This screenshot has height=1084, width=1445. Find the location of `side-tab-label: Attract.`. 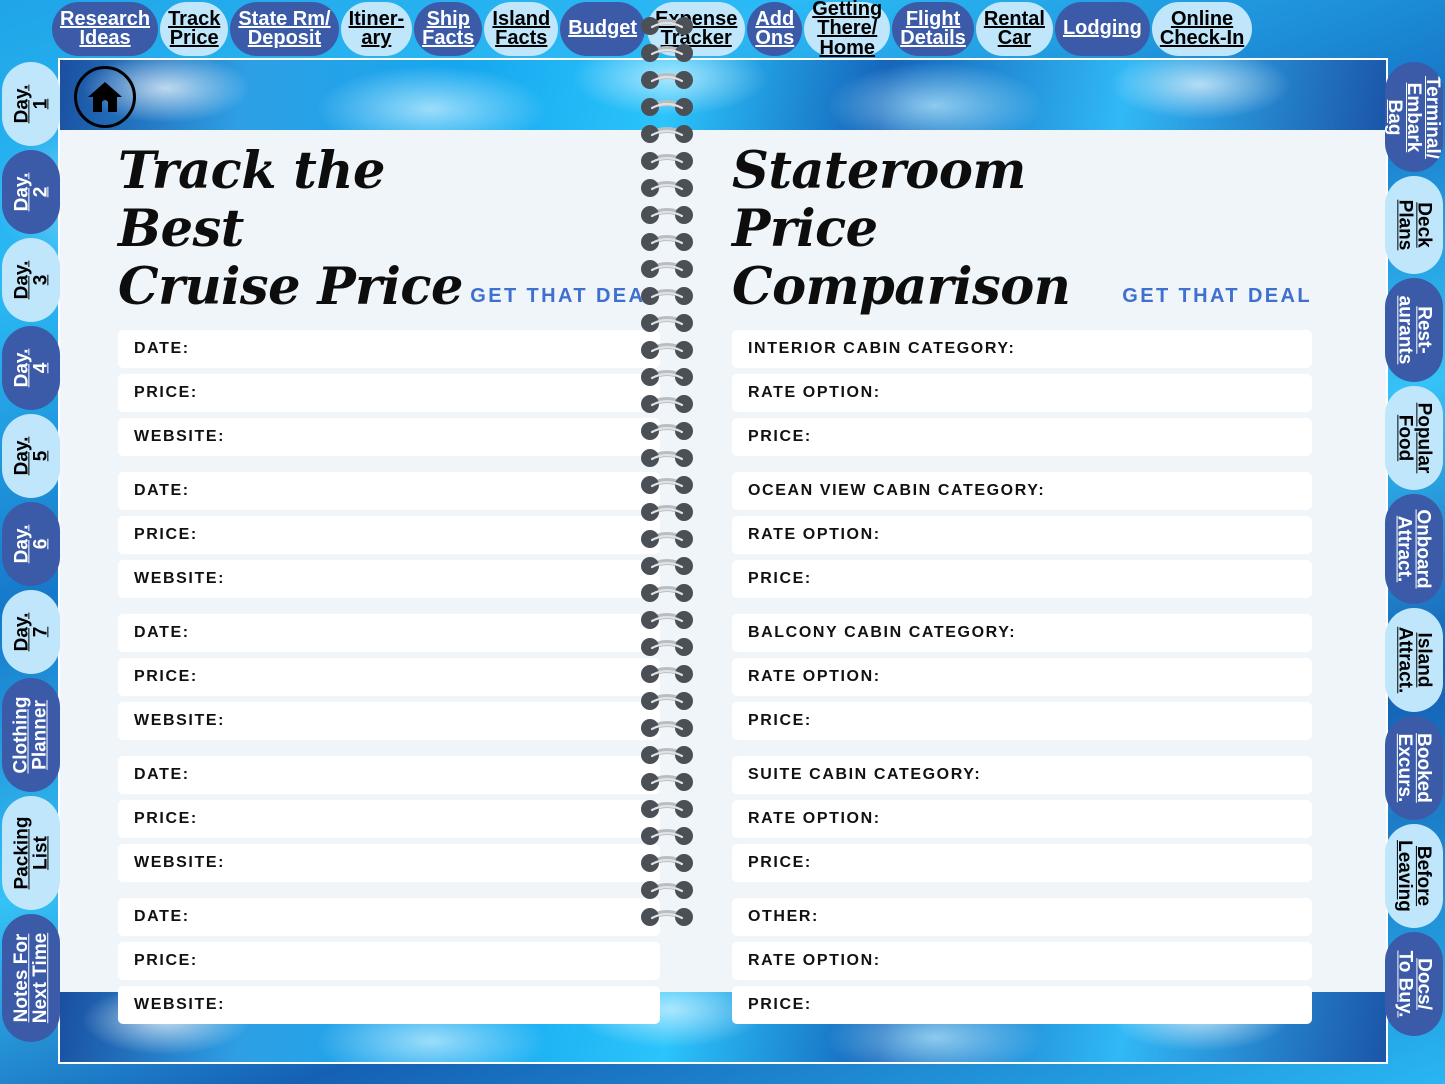

side-tab-label: Attract. is located at coordinates (1405, 660).